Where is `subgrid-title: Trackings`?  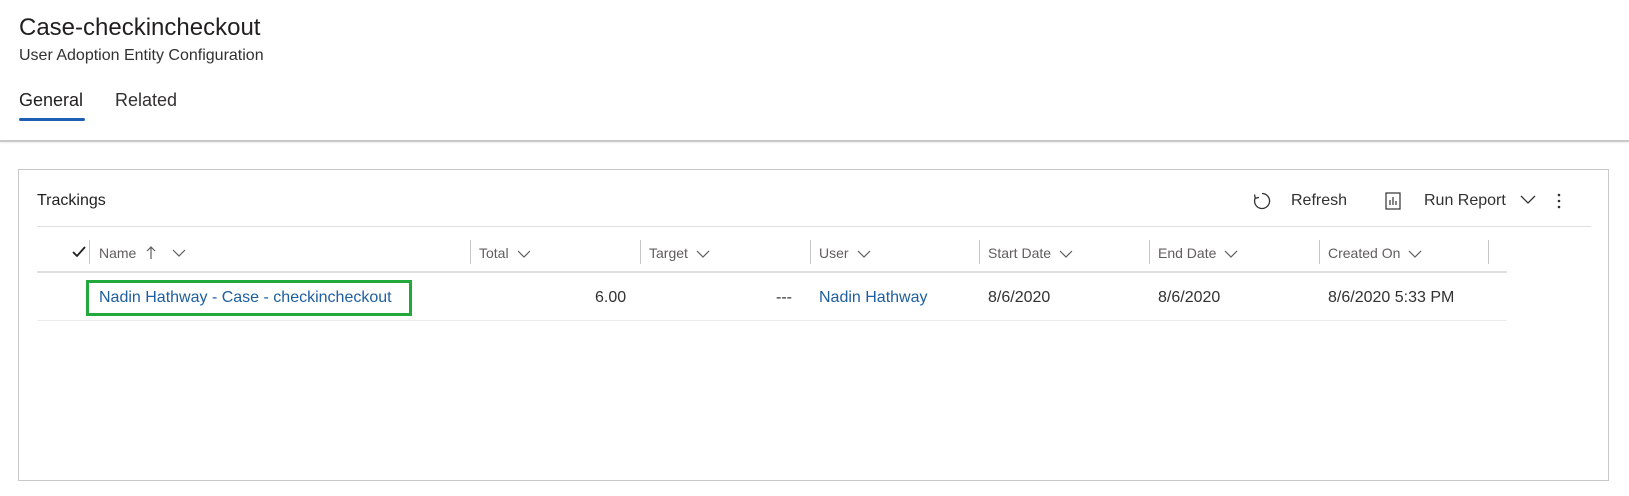
subgrid-title: Trackings is located at coordinates (71, 200).